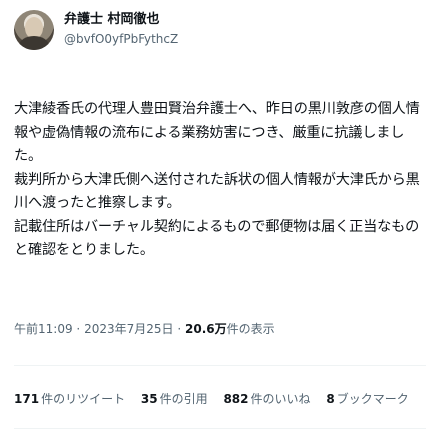  What do you see at coordinates (280, 399) in the screenshot?
I see `likes-label: 件のいいね` at bounding box center [280, 399].